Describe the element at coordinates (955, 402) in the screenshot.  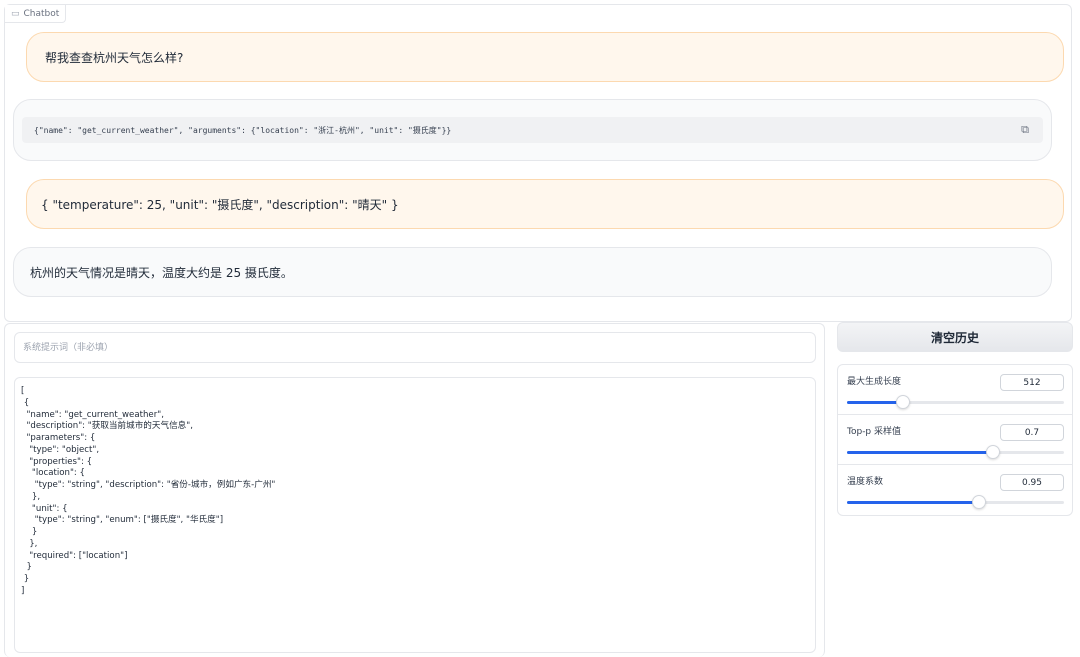
I see `max-length-slider` at that location.